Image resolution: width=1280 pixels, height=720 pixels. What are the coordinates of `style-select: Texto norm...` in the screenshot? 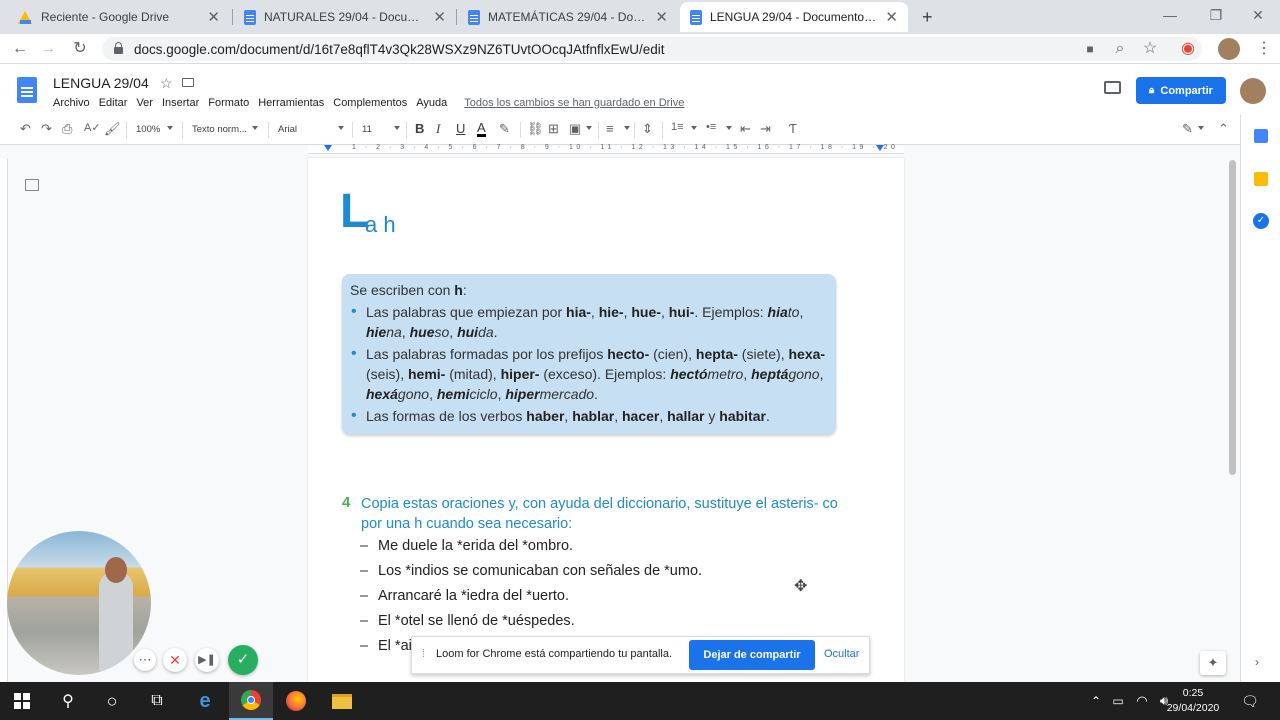 It's located at (219, 129).